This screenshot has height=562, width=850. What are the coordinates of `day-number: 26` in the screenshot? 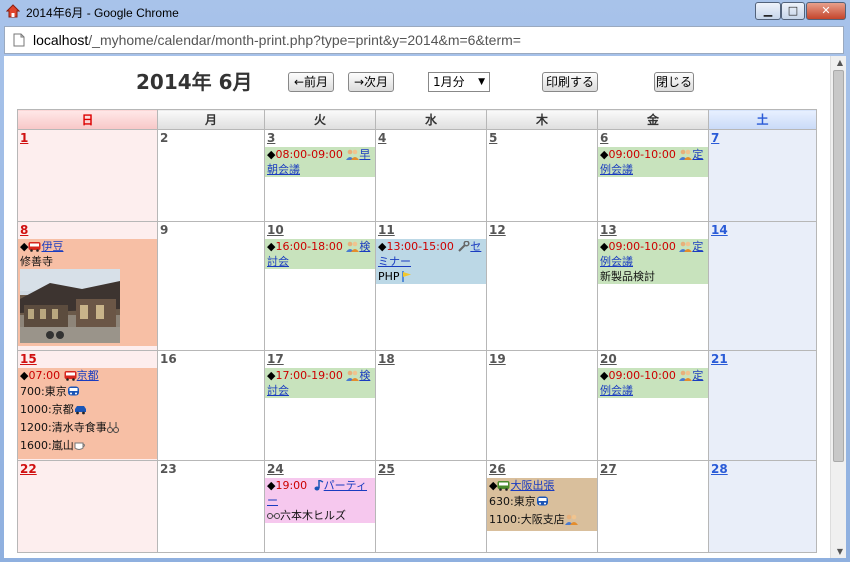 It's located at (542, 470).